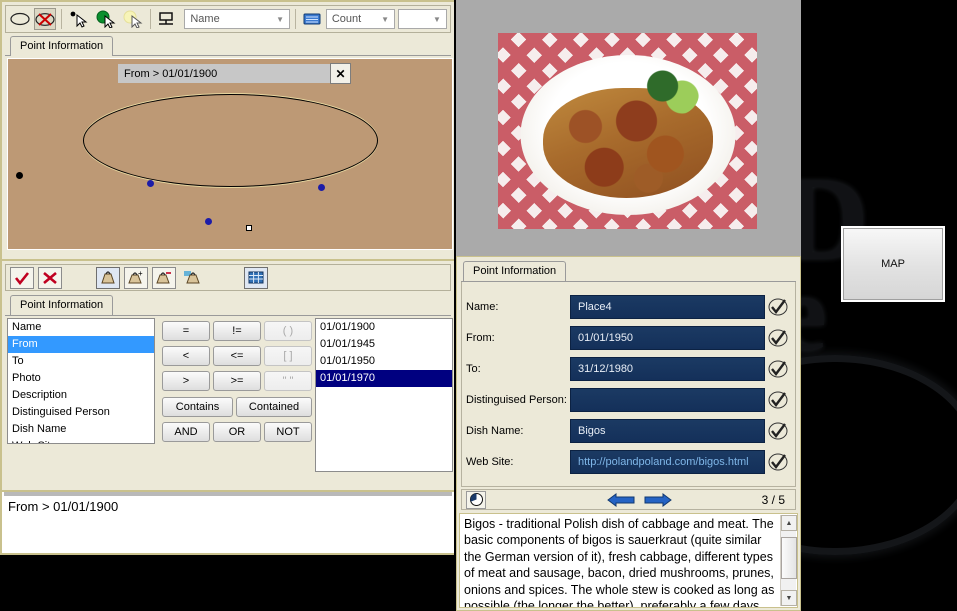 This screenshot has width=957, height=611. I want to click on keypad-icon, so click(312, 19).